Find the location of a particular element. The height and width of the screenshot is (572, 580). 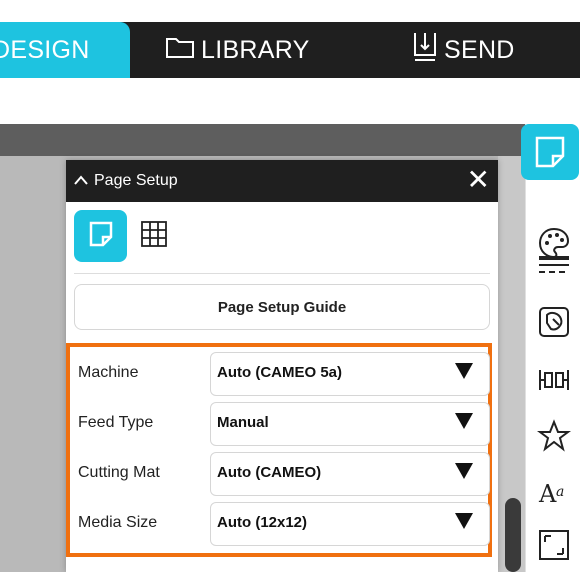

field-machine-label: Machine is located at coordinates (108, 372).